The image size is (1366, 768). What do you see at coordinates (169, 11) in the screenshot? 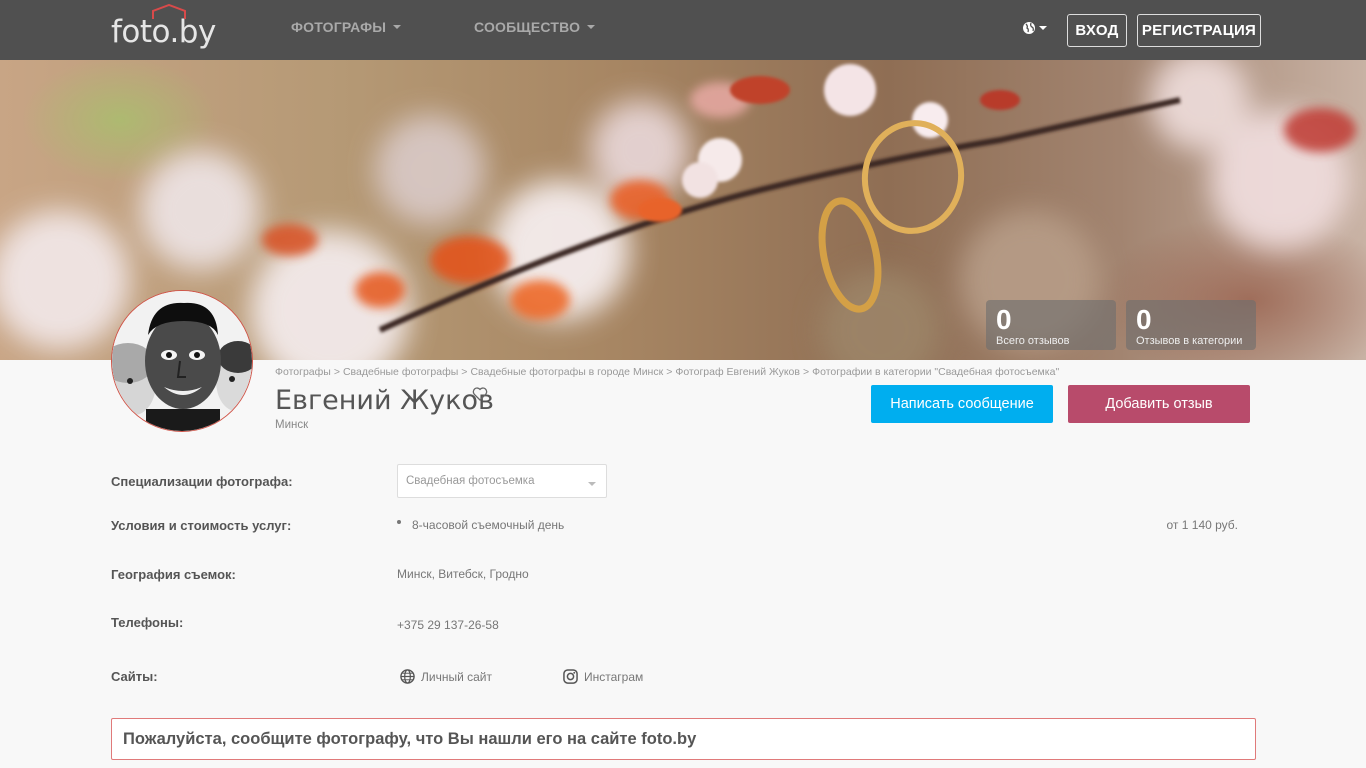
I see `logo-house-icon` at bounding box center [169, 11].